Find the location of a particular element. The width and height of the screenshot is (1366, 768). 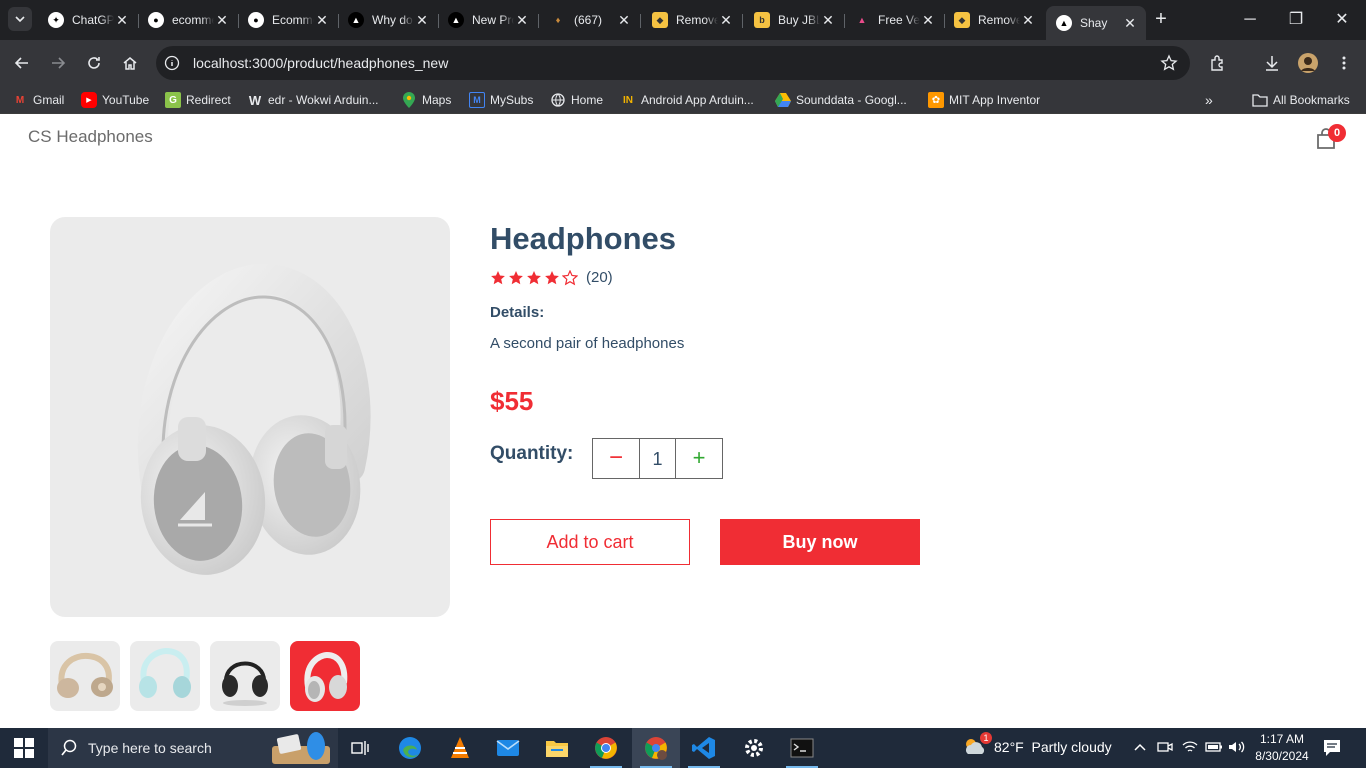

tab-free-vector: ▲ Free Vector ✕ is located at coordinates (894, 20).